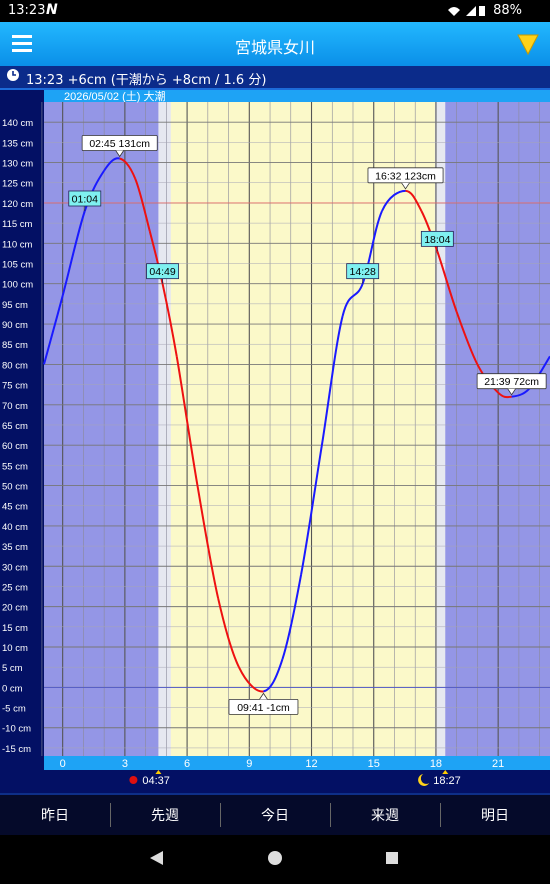  I want to click on time-marker-label: 18:04, so click(437, 240).